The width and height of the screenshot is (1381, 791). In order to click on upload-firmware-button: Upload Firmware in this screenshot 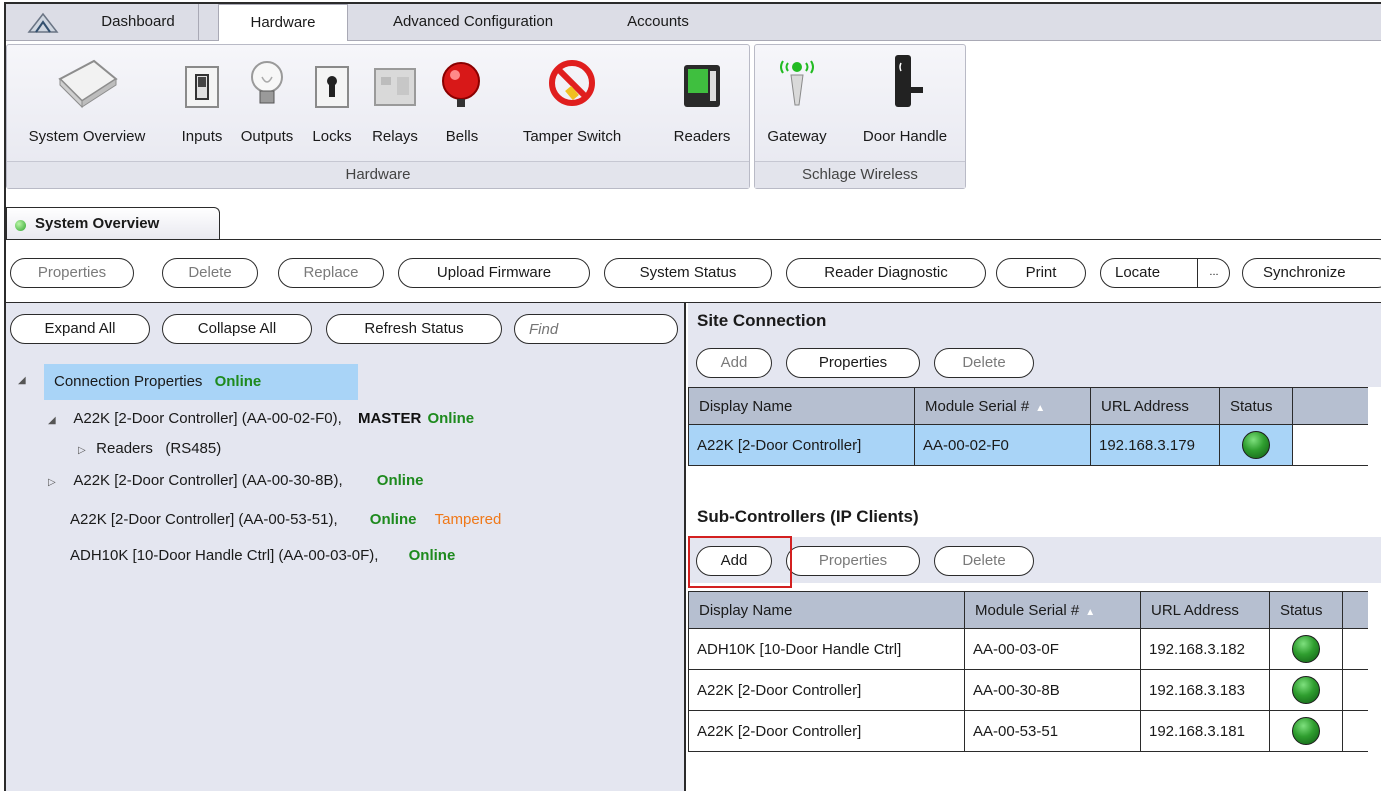, I will do `click(494, 273)`.